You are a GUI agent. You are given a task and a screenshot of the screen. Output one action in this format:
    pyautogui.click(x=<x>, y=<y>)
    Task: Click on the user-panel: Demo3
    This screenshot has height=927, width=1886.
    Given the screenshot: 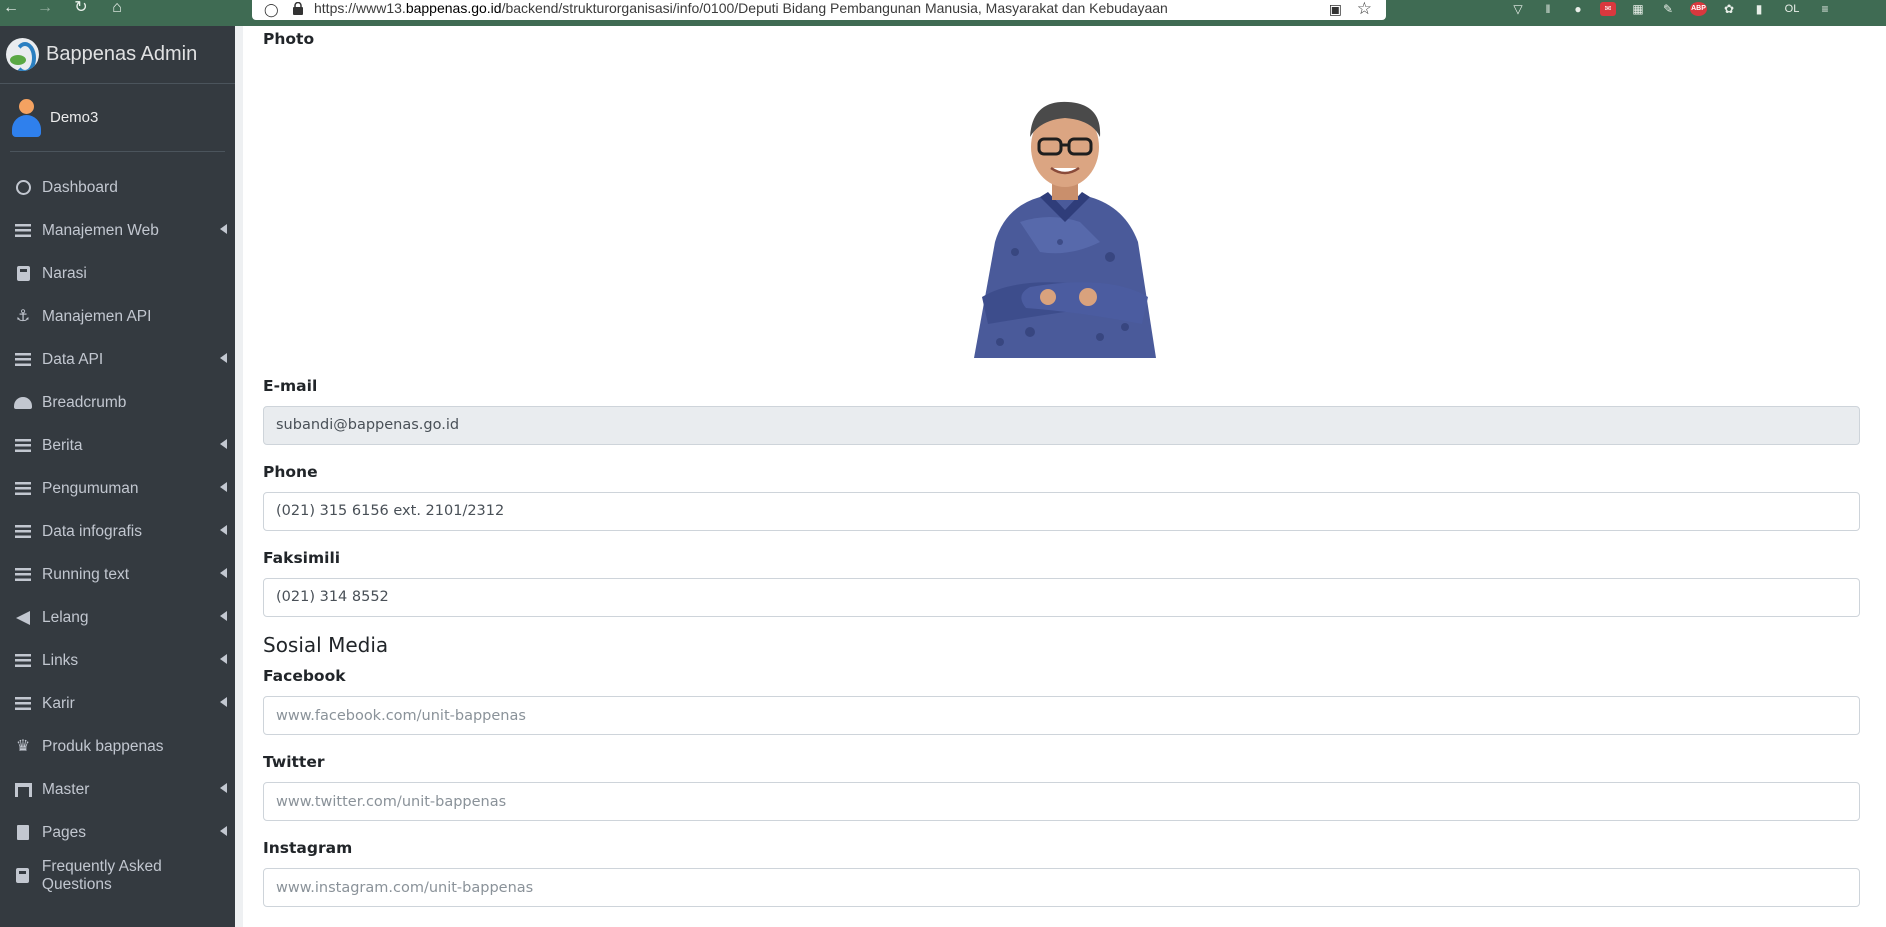 What is the action you would take?
    pyautogui.click(x=117, y=118)
    